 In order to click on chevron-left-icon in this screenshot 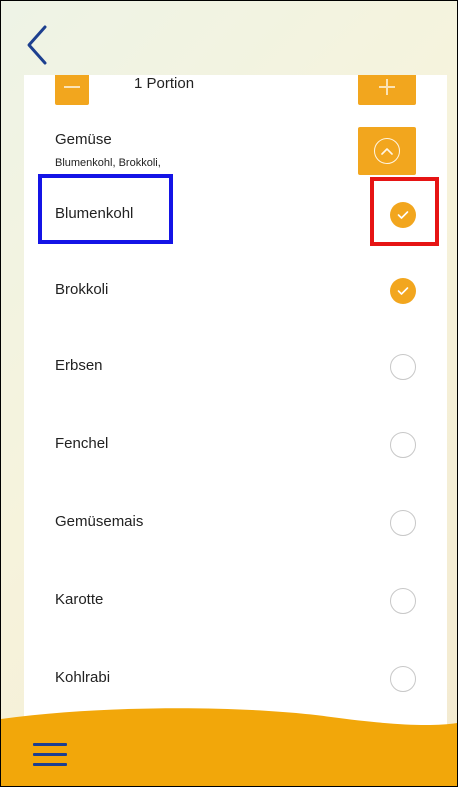, I will do `click(37, 45)`.